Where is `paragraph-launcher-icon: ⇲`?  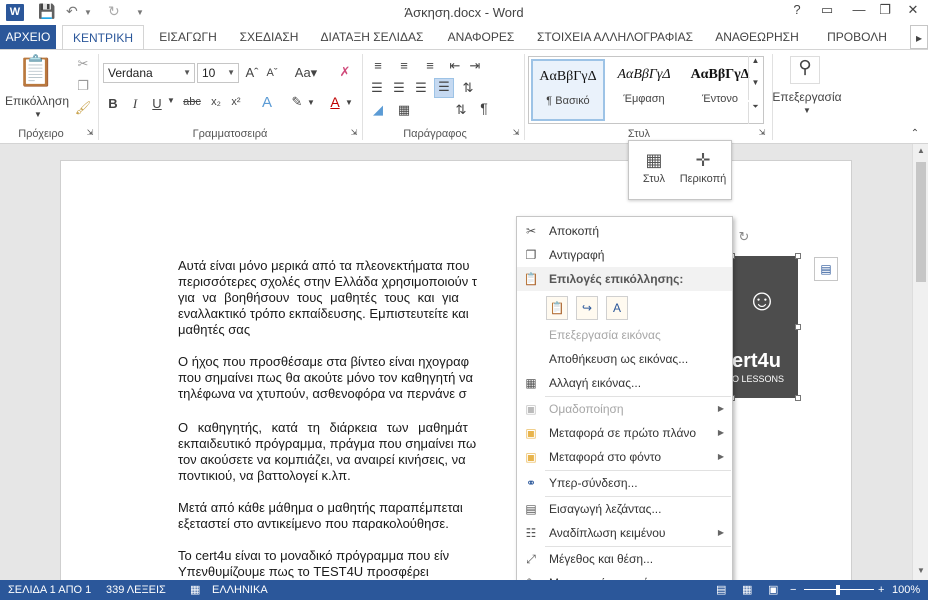 paragraph-launcher-icon: ⇲ is located at coordinates (516, 132).